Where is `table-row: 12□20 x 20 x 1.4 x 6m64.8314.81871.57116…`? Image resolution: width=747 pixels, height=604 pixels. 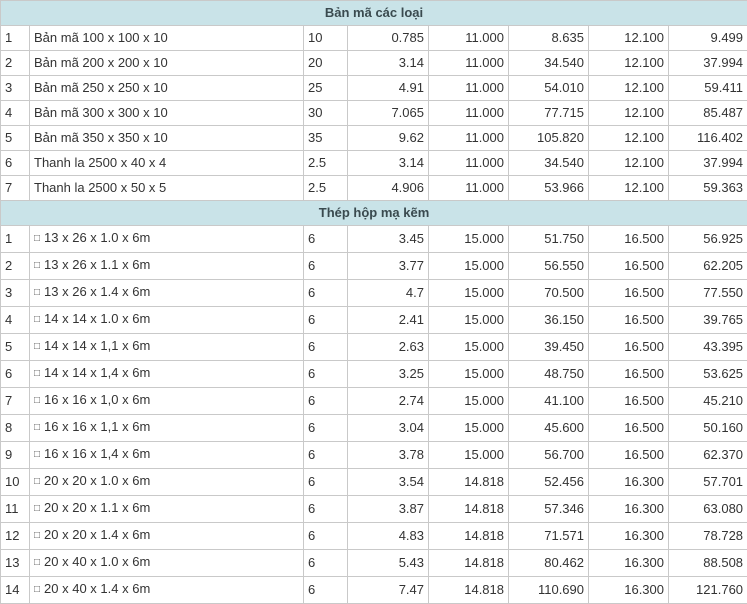 table-row: 12□20 x 20 x 1.4 x 6m64.8314.81871.57116… is located at coordinates (374, 536).